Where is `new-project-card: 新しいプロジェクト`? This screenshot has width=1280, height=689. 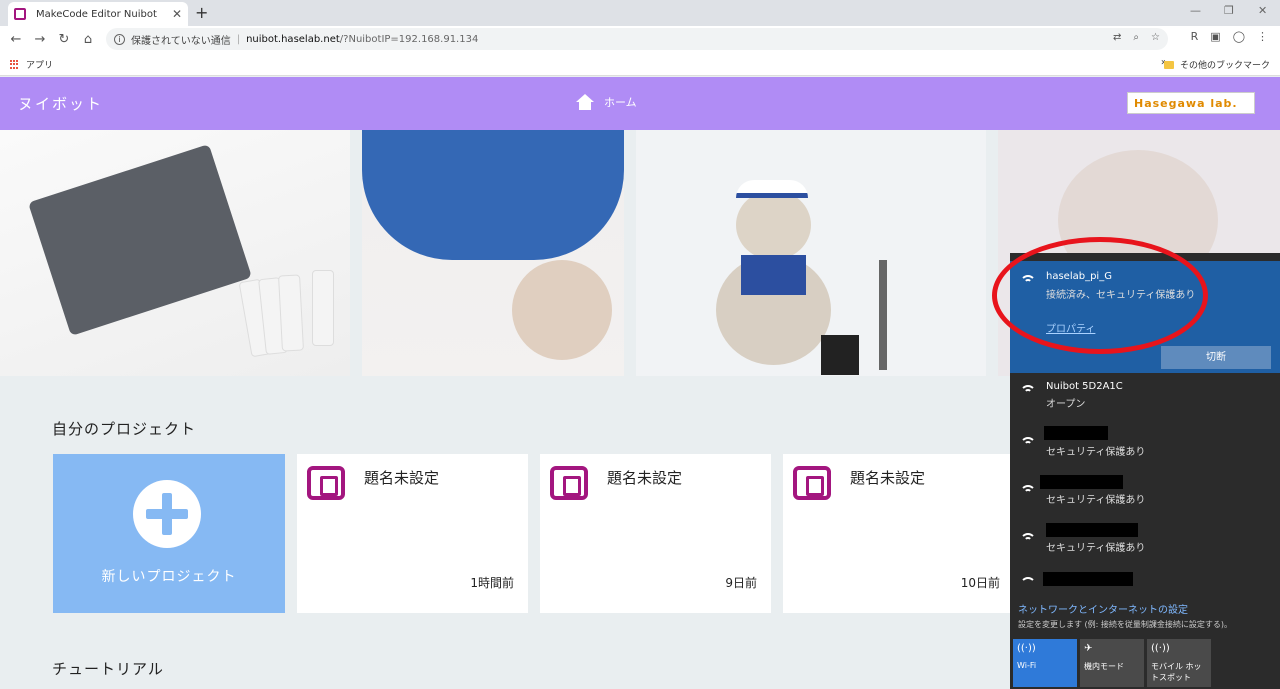 new-project-card: 新しいプロジェクト is located at coordinates (169, 533).